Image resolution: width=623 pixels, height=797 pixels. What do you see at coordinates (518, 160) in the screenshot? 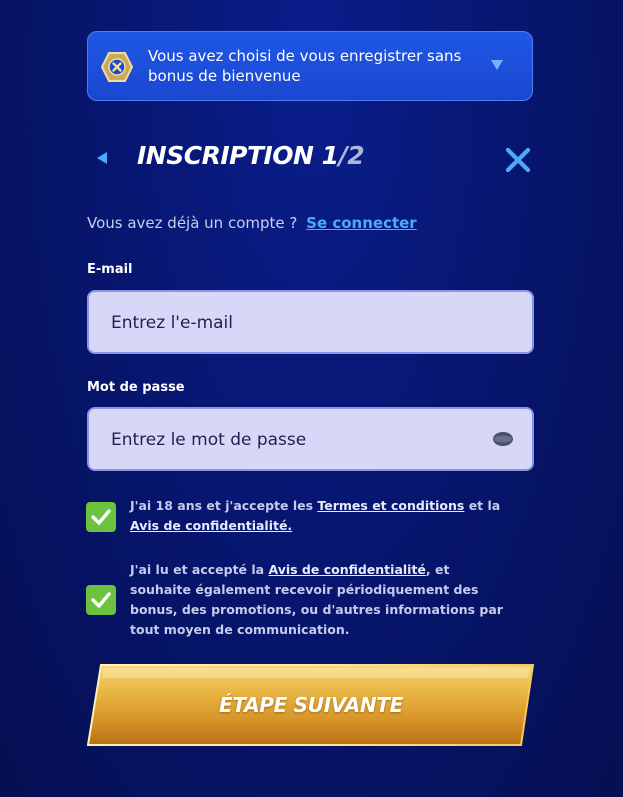
I see `close-icon` at bounding box center [518, 160].